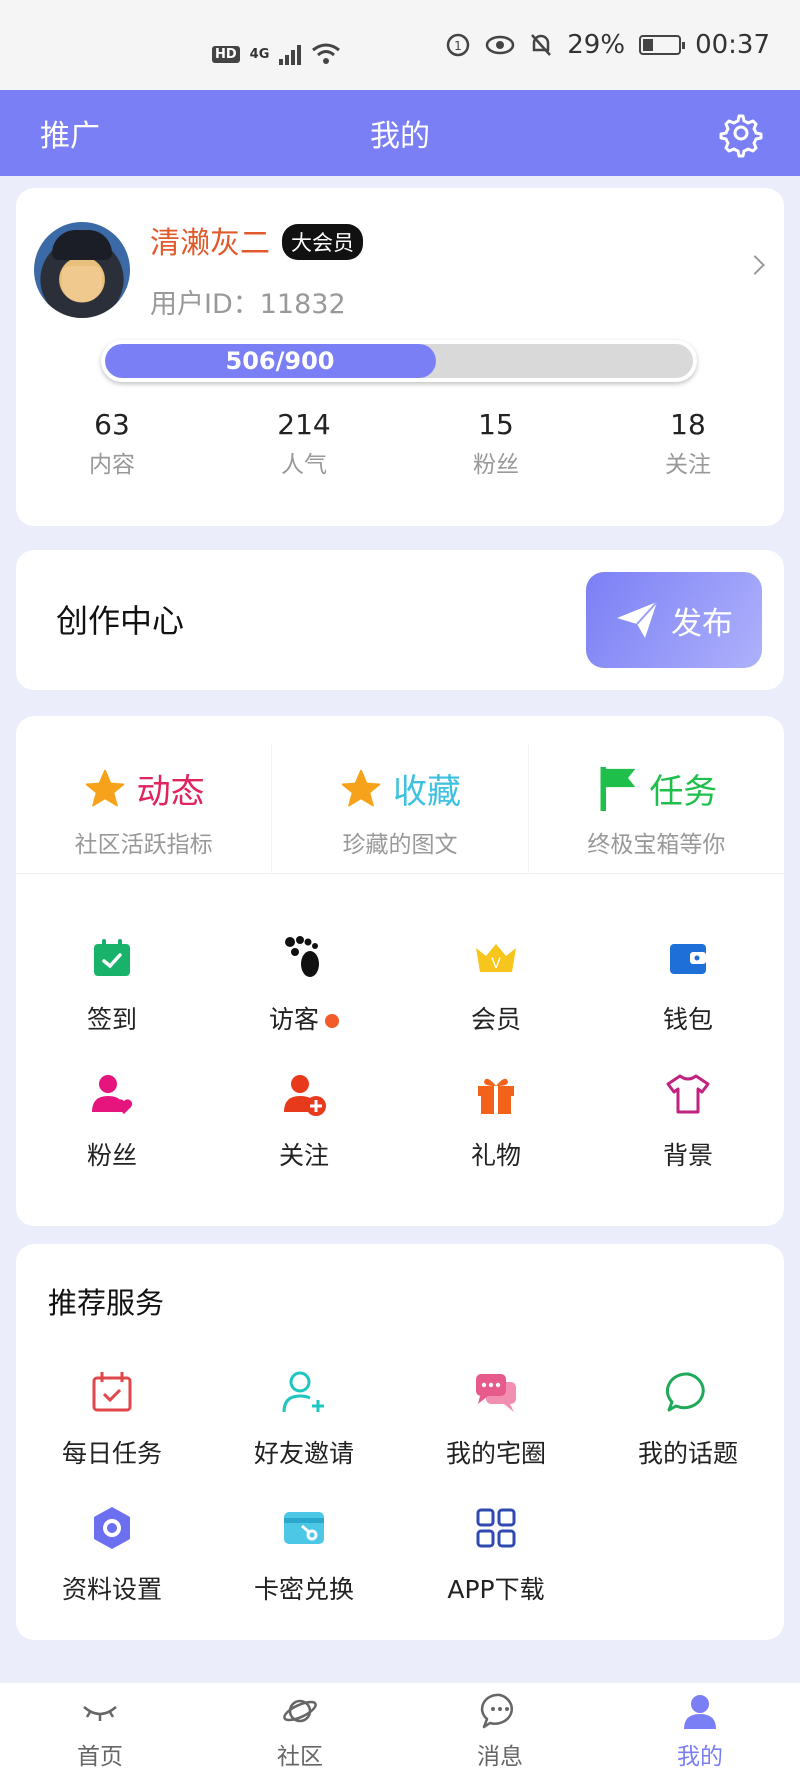 The width and height of the screenshot is (800, 1778). I want to click on feature-background: 背景, so click(688, 1121).